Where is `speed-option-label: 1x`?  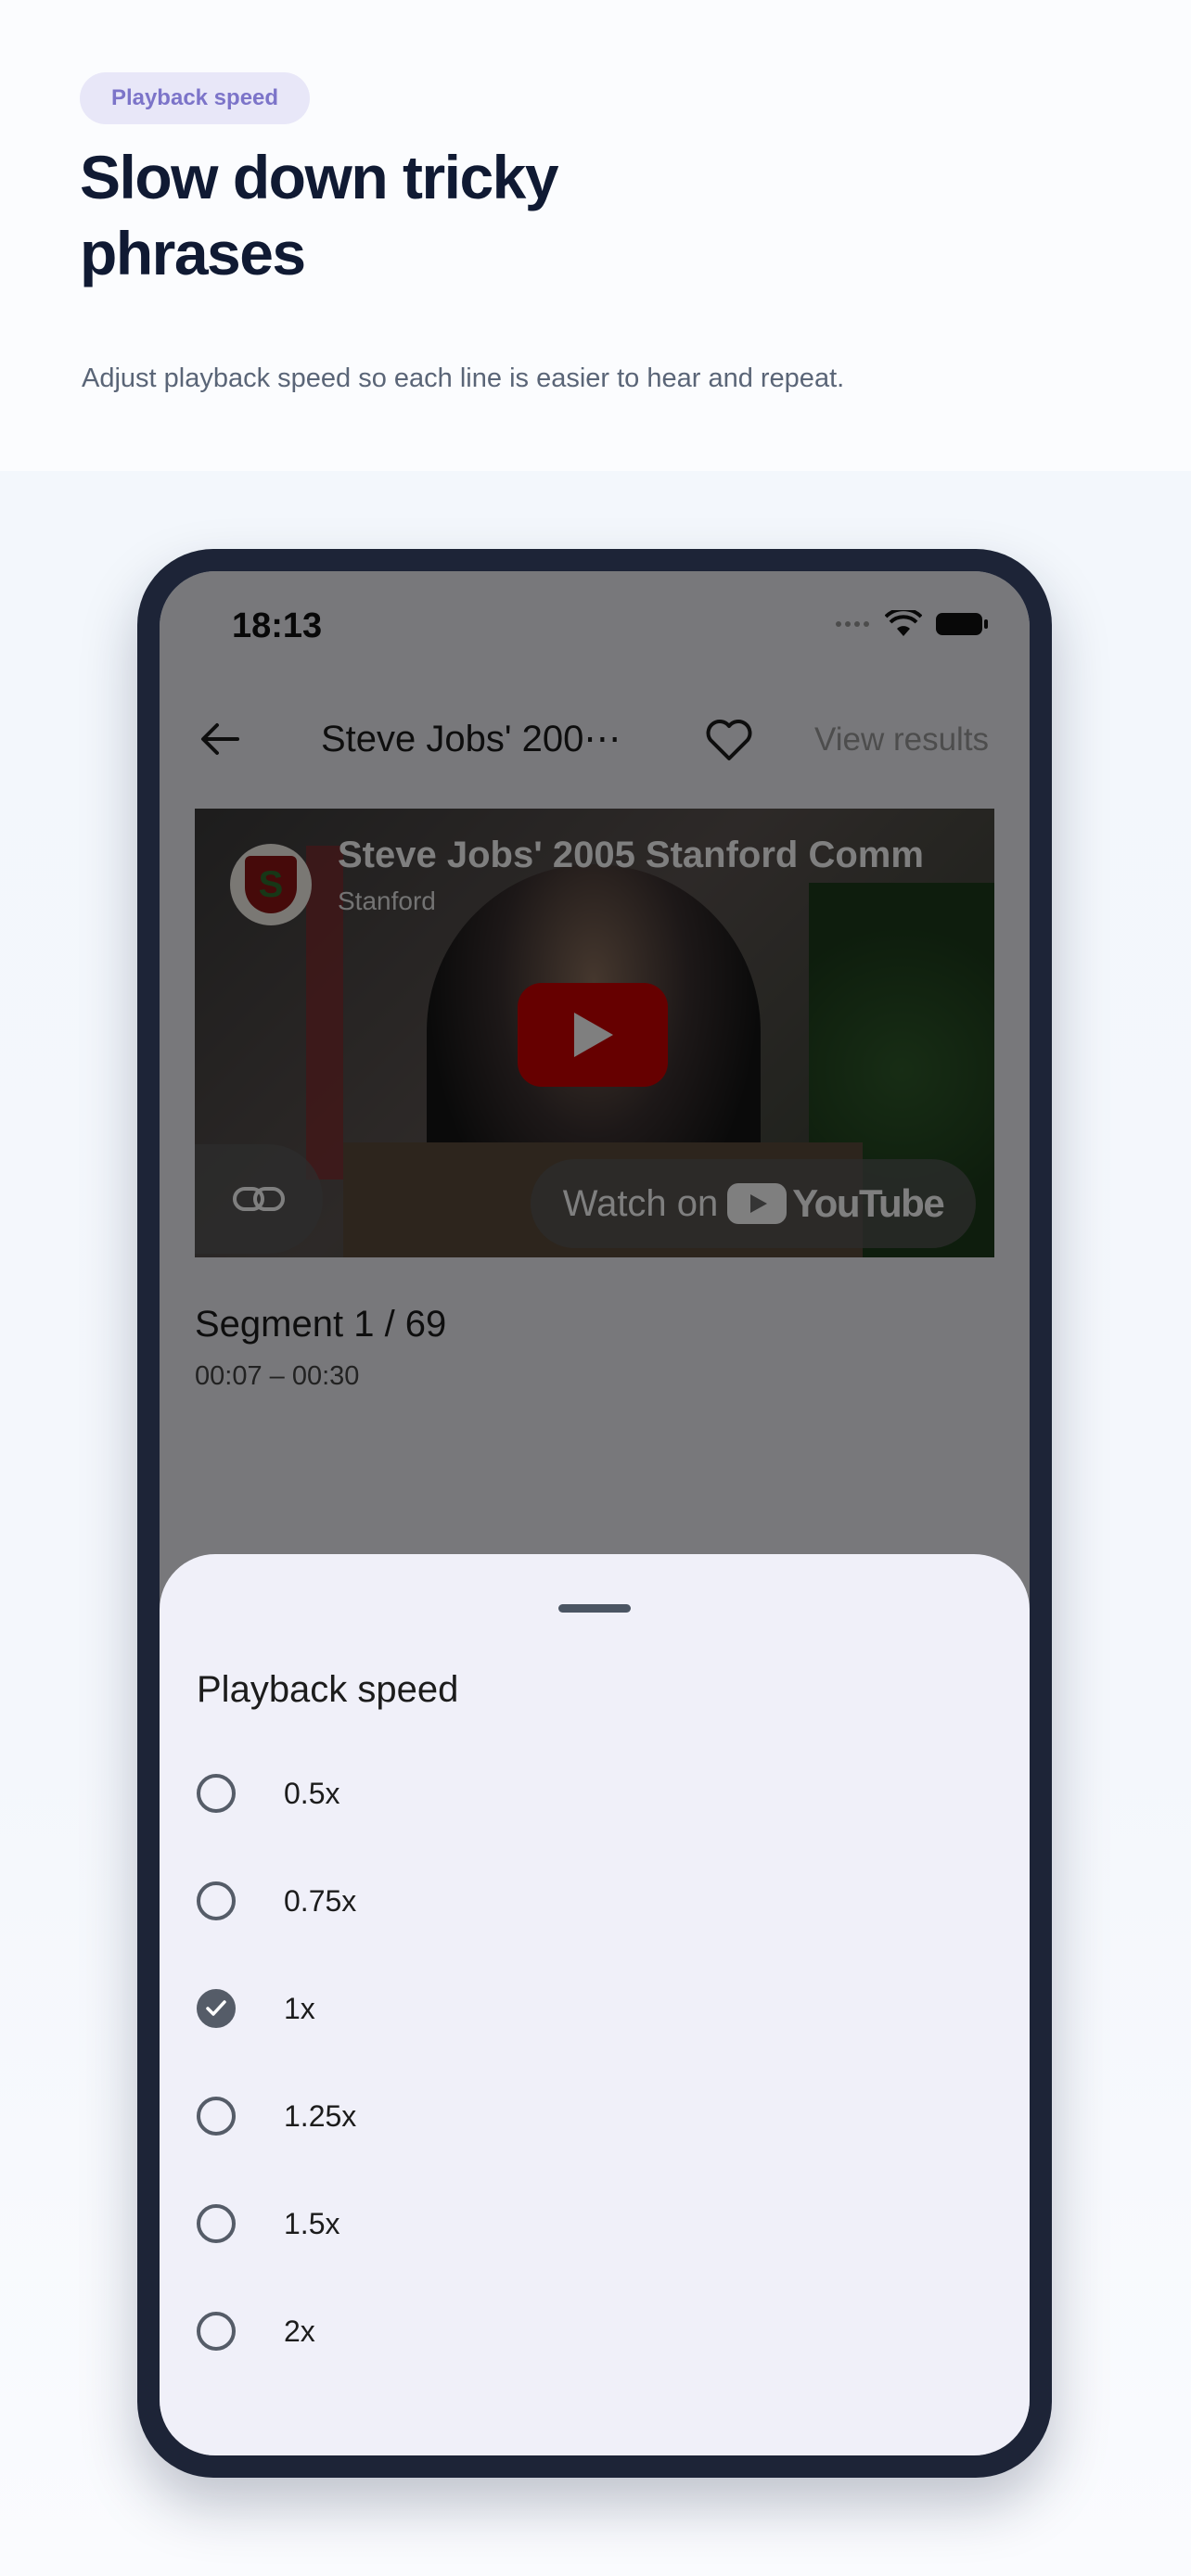 speed-option-label: 1x is located at coordinates (299, 2008).